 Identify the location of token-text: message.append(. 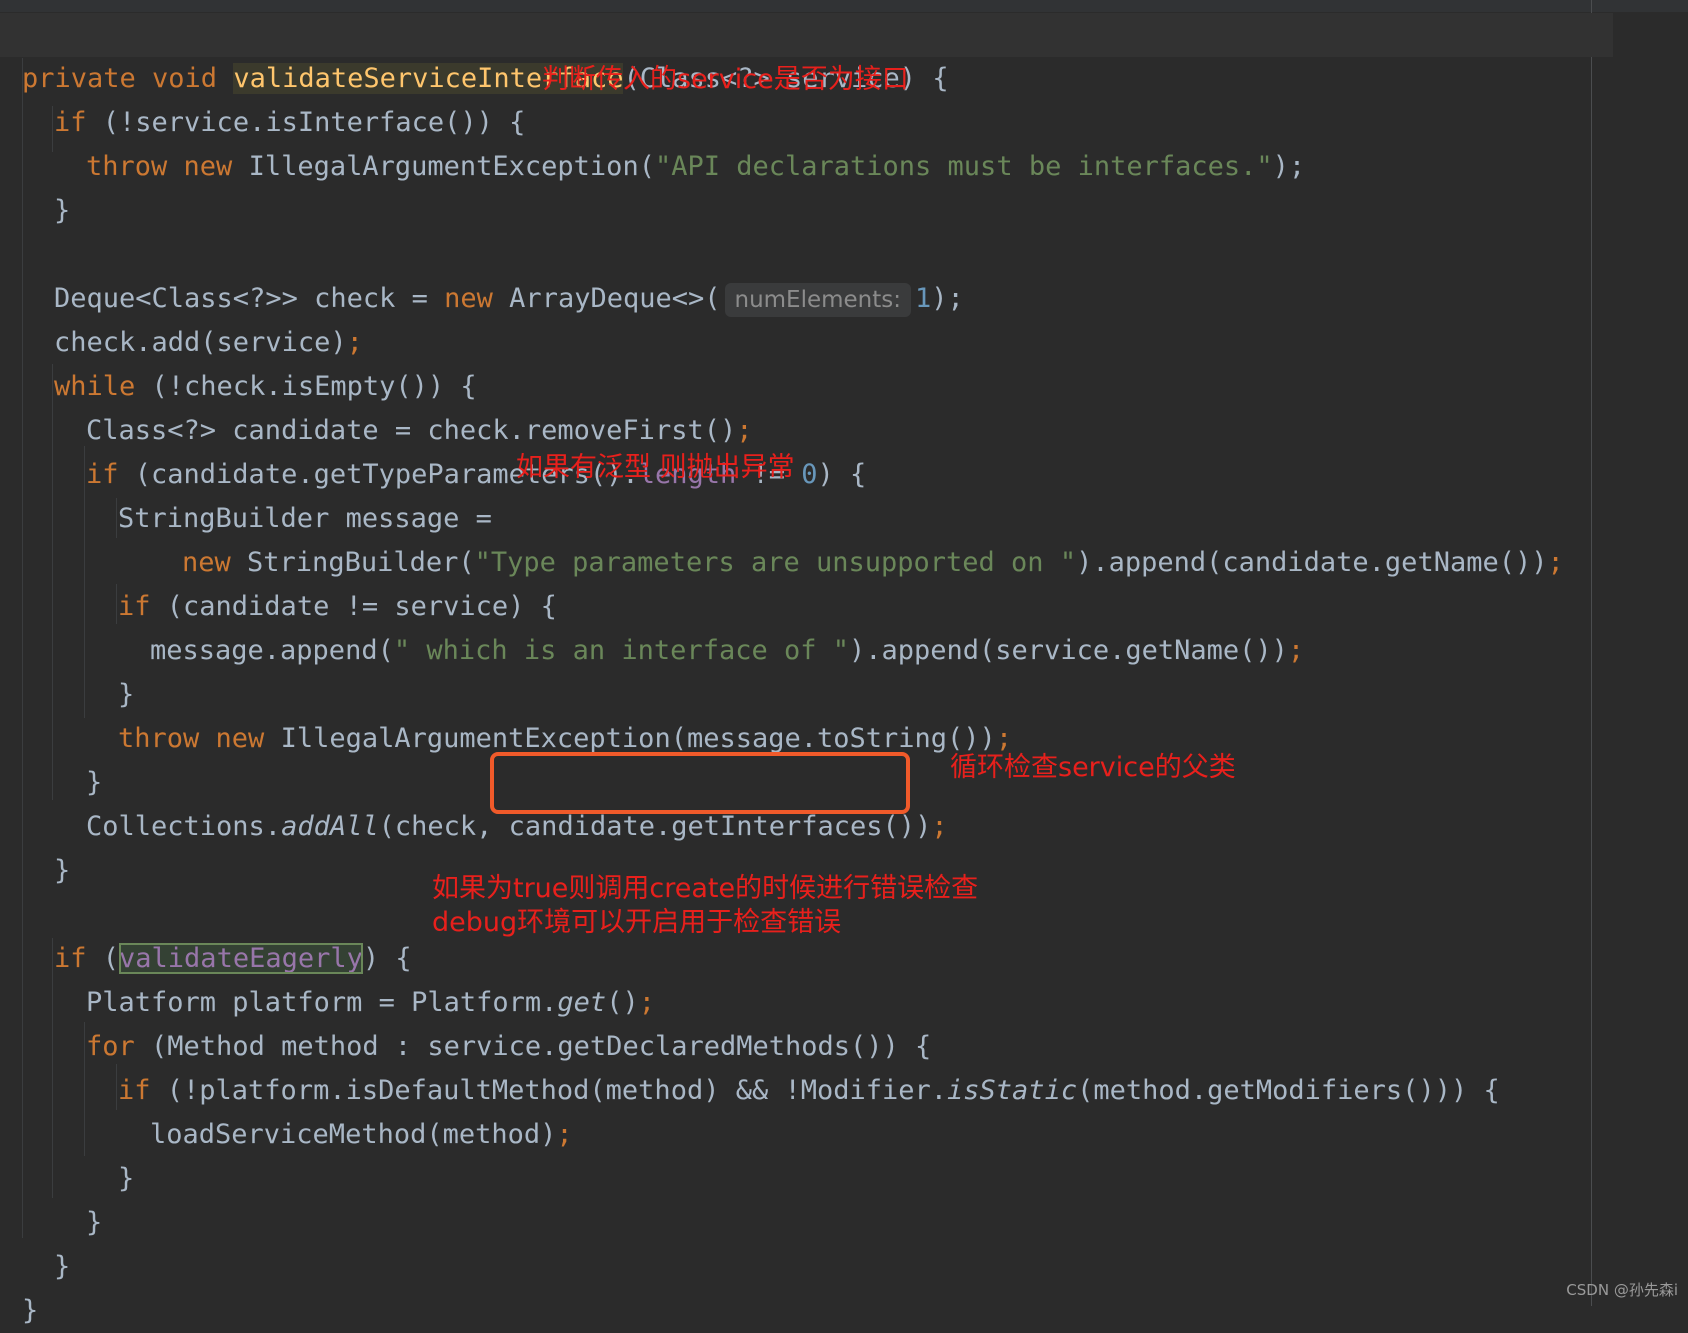
(272, 650).